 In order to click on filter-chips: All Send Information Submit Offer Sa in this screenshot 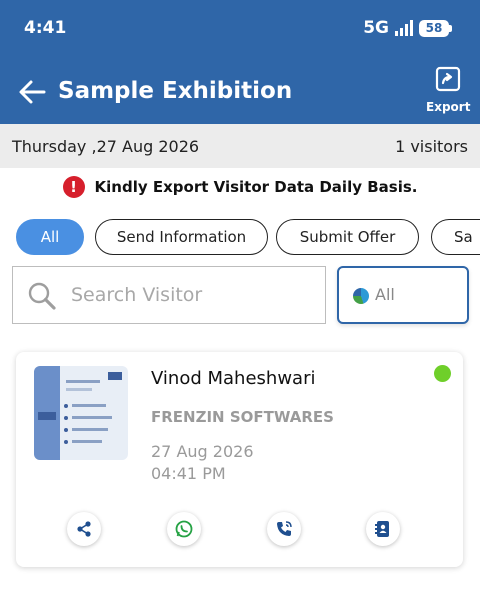, I will do `click(248, 237)`.